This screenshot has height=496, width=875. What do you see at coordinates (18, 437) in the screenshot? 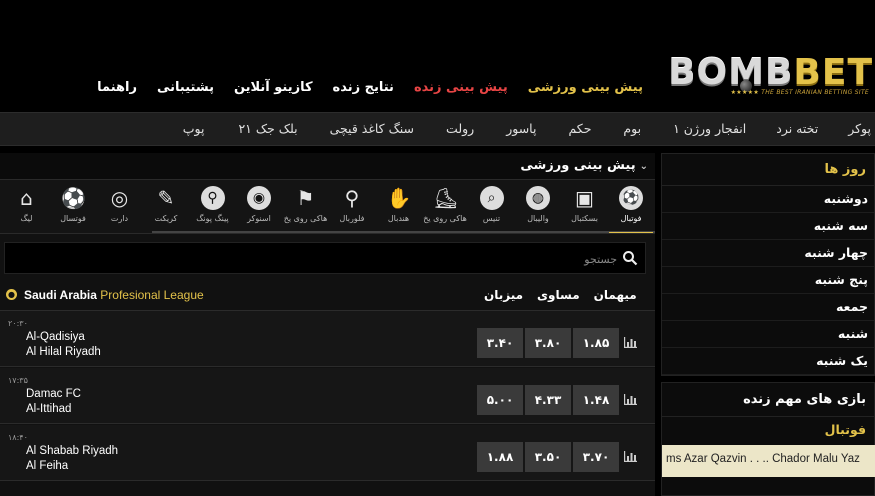
I see `match-time: ۱۸:۴۰` at bounding box center [18, 437].